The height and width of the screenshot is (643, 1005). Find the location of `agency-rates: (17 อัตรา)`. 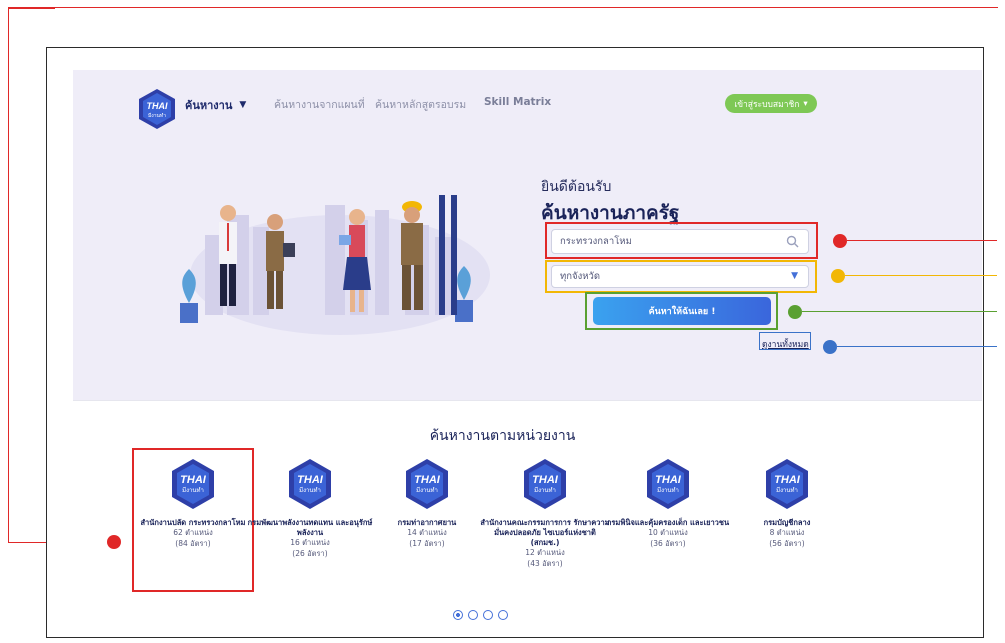

agency-rates: (17 อัตรา) is located at coordinates (427, 543).